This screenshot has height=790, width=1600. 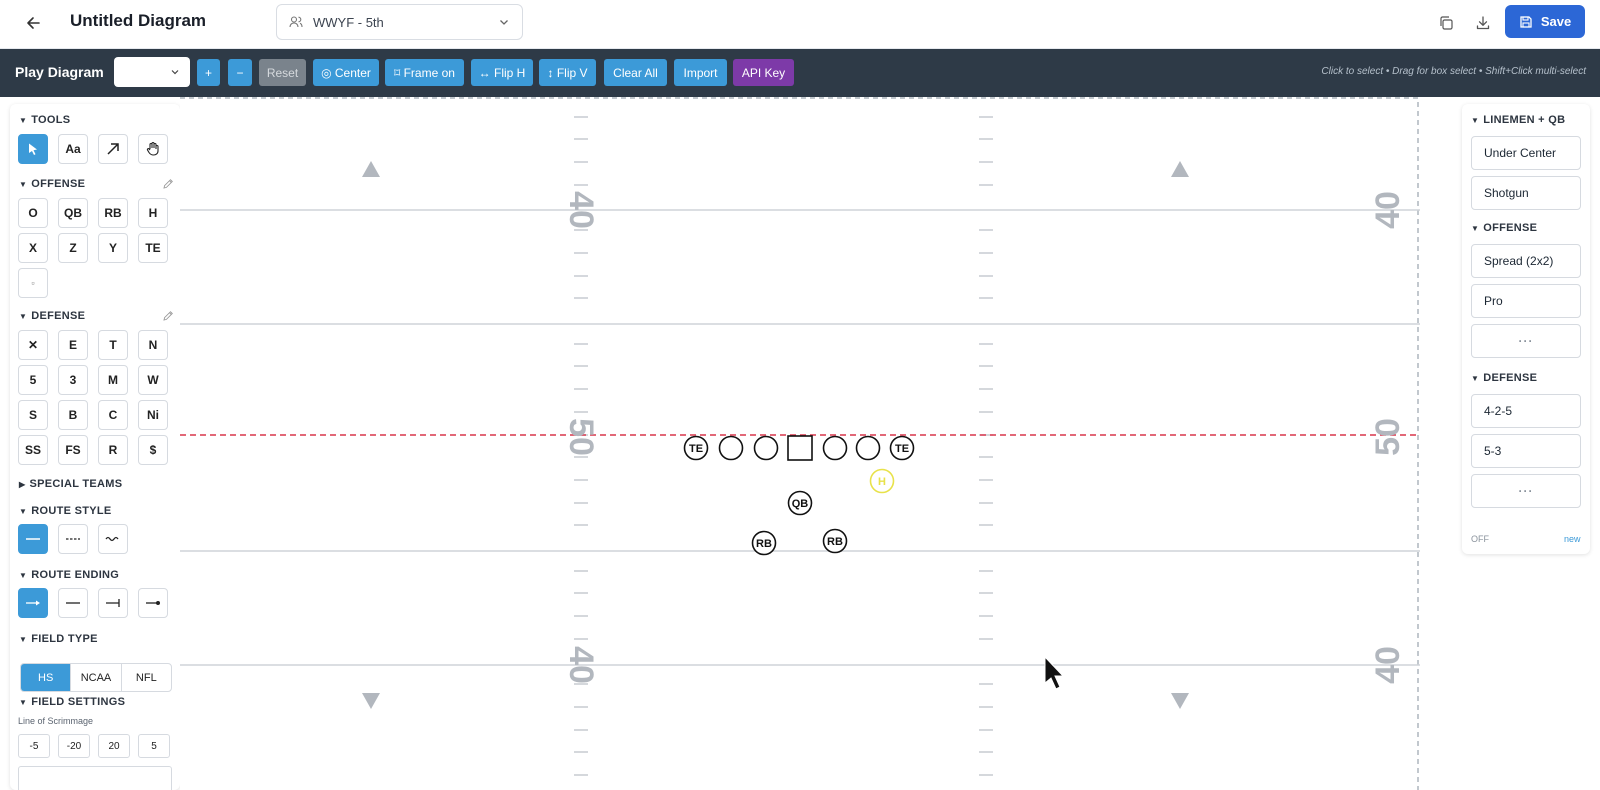 I want to click on zoom-out-button: −, so click(x=240, y=72).